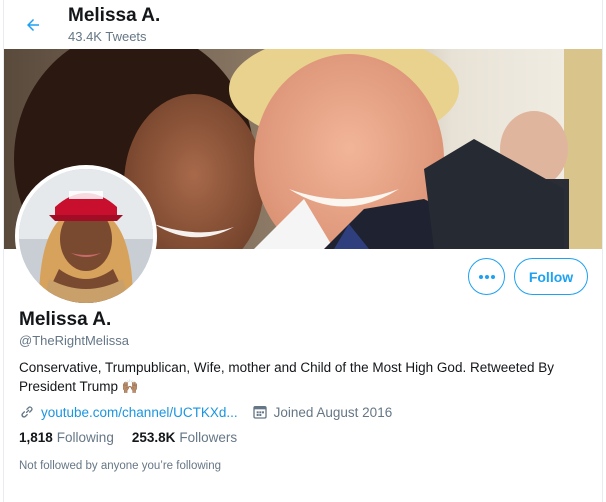  What do you see at coordinates (36, 437) in the screenshot?
I see `following-count: 1,818` at bounding box center [36, 437].